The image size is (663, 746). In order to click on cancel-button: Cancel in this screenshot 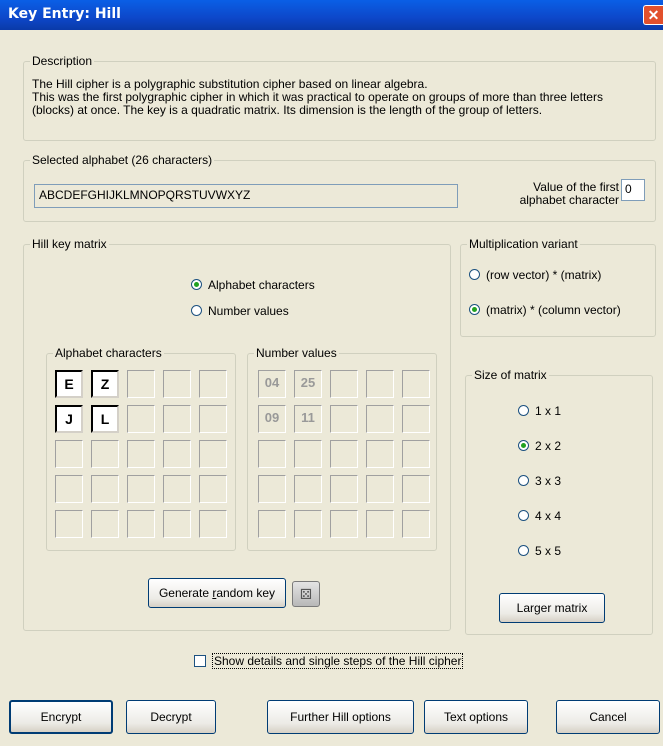, I will do `click(608, 717)`.